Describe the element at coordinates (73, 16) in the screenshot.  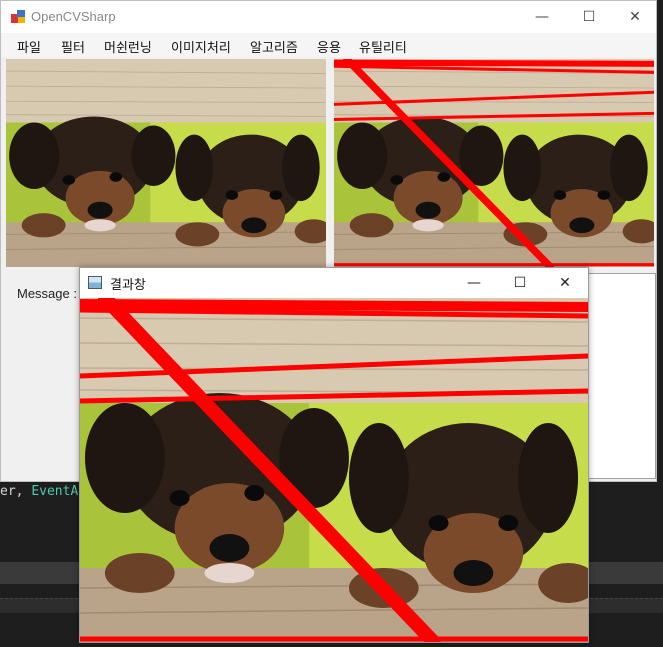
I see `window-title: OpenCVSharp` at that location.